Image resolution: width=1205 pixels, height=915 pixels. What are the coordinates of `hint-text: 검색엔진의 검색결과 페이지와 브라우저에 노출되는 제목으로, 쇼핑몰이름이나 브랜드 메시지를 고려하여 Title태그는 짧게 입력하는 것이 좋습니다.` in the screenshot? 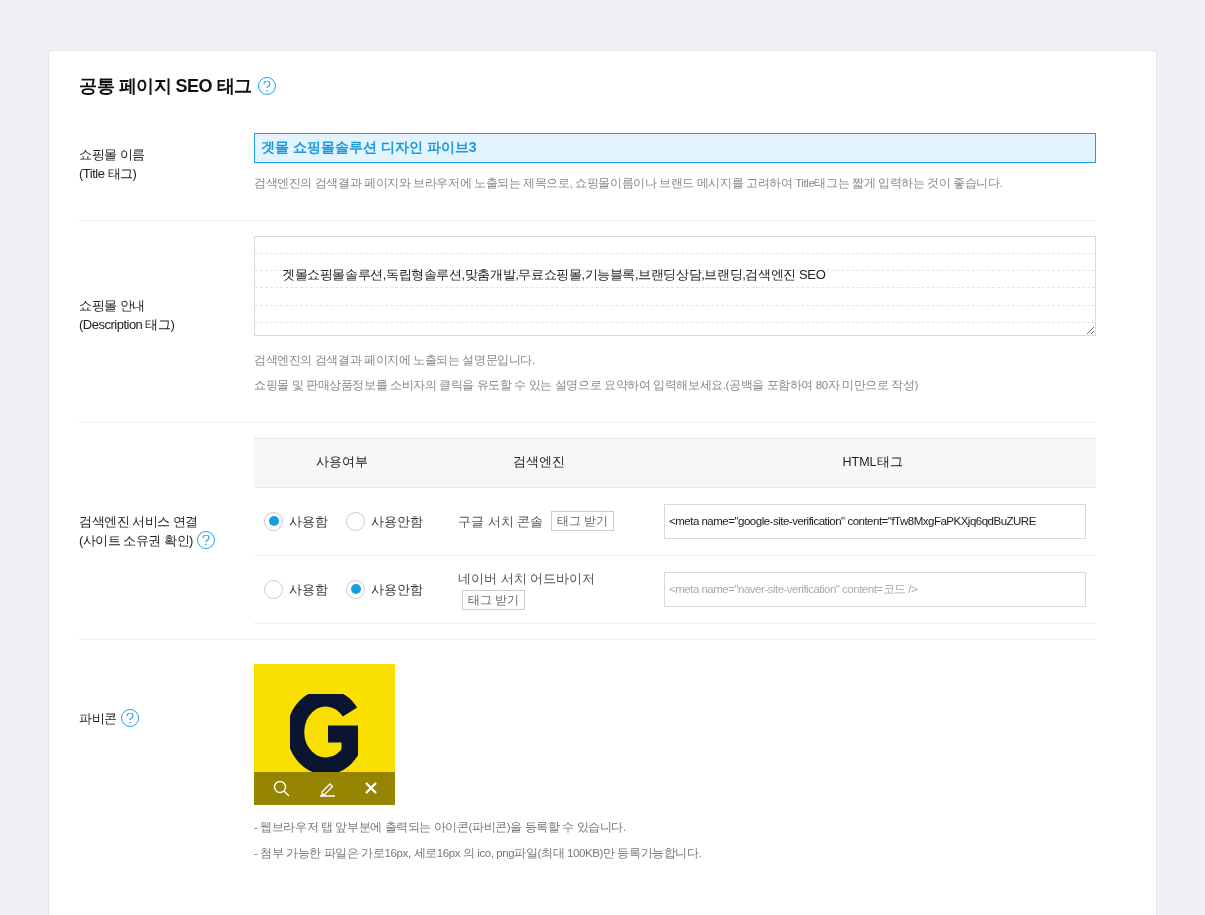 It's located at (629, 183).